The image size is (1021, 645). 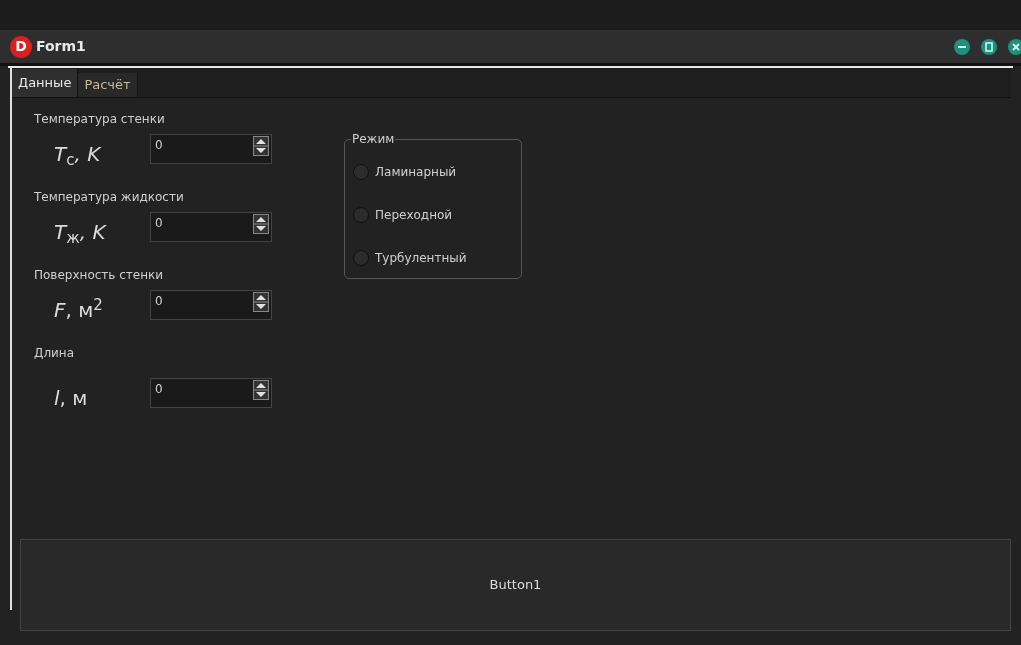 What do you see at coordinates (989, 46) in the screenshot?
I see `maximize-icon` at bounding box center [989, 46].